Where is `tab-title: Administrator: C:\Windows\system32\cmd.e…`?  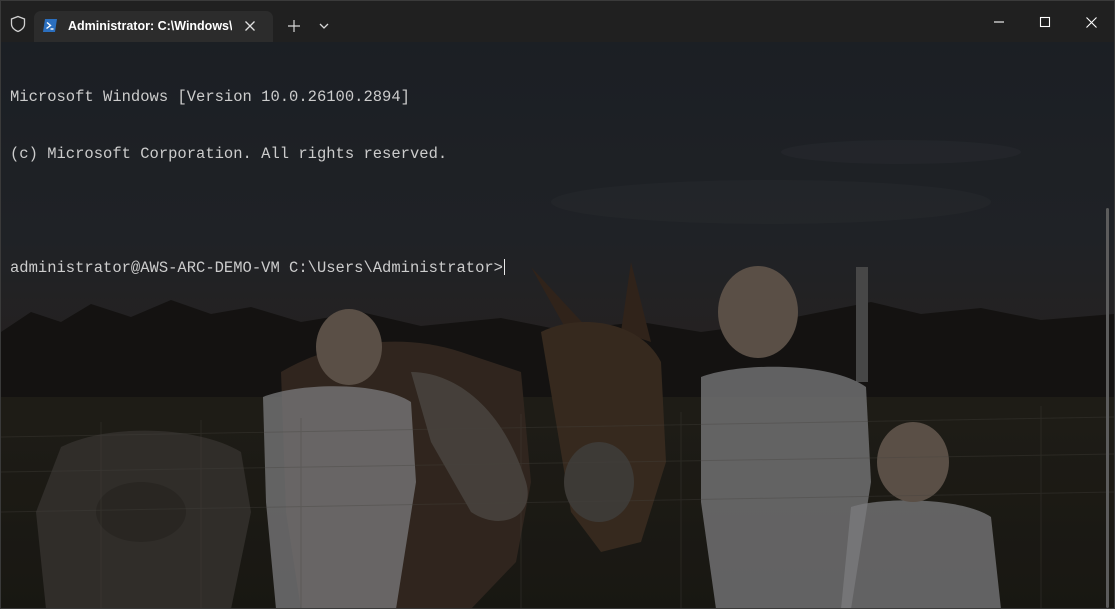
tab-title: Administrator: C:\Windows\system32\cmd.e… is located at coordinates (150, 26).